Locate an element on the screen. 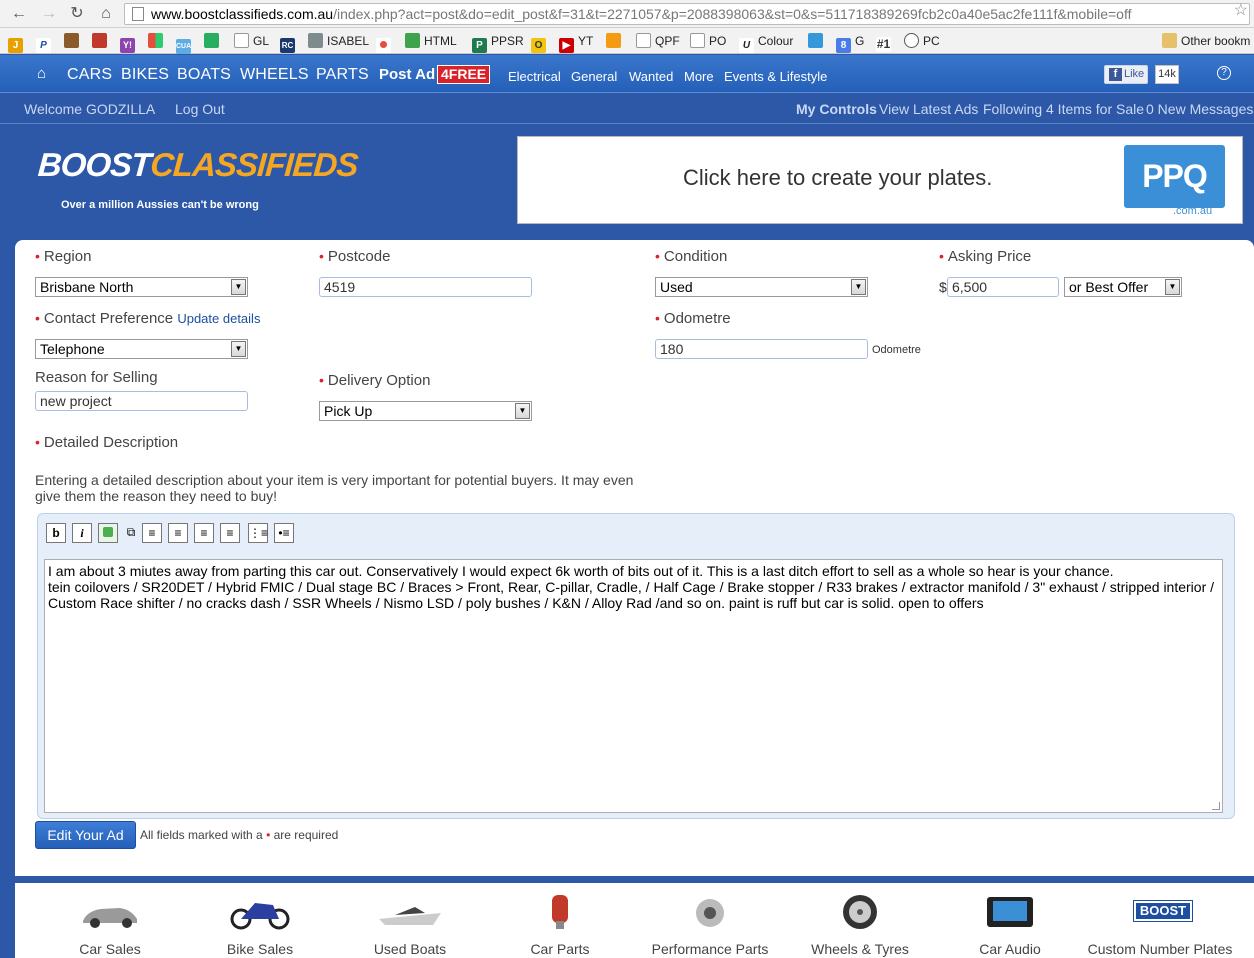 This screenshot has width=1254, height=958. free-badge: 4FREE is located at coordinates (464, 74).